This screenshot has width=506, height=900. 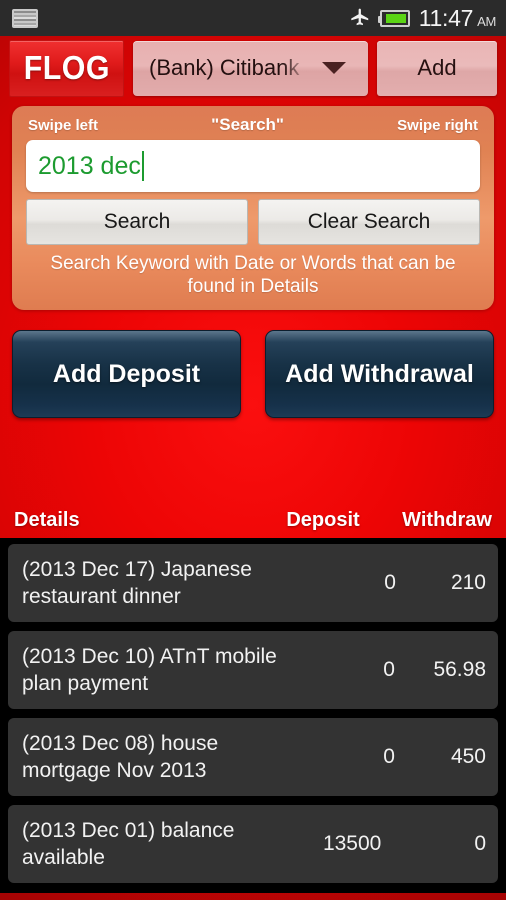 I want to click on search-panel-title: "Search", so click(x=247, y=124).